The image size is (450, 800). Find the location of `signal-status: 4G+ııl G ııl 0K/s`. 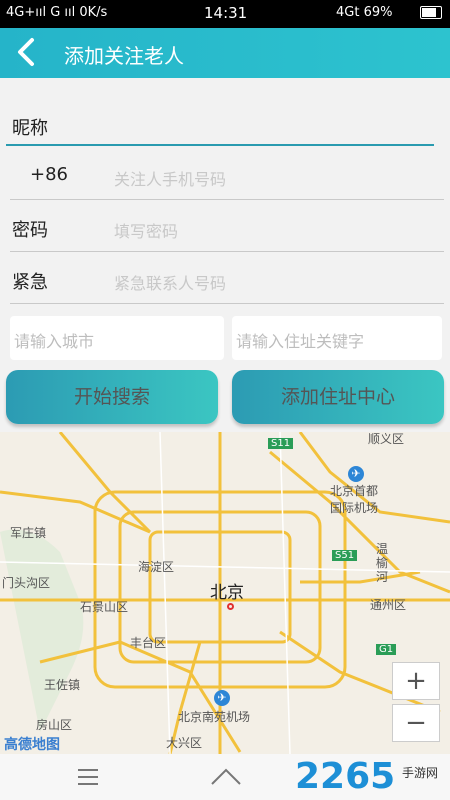

signal-status: 4G+ııl G ııl 0K/s is located at coordinates (57, 12).